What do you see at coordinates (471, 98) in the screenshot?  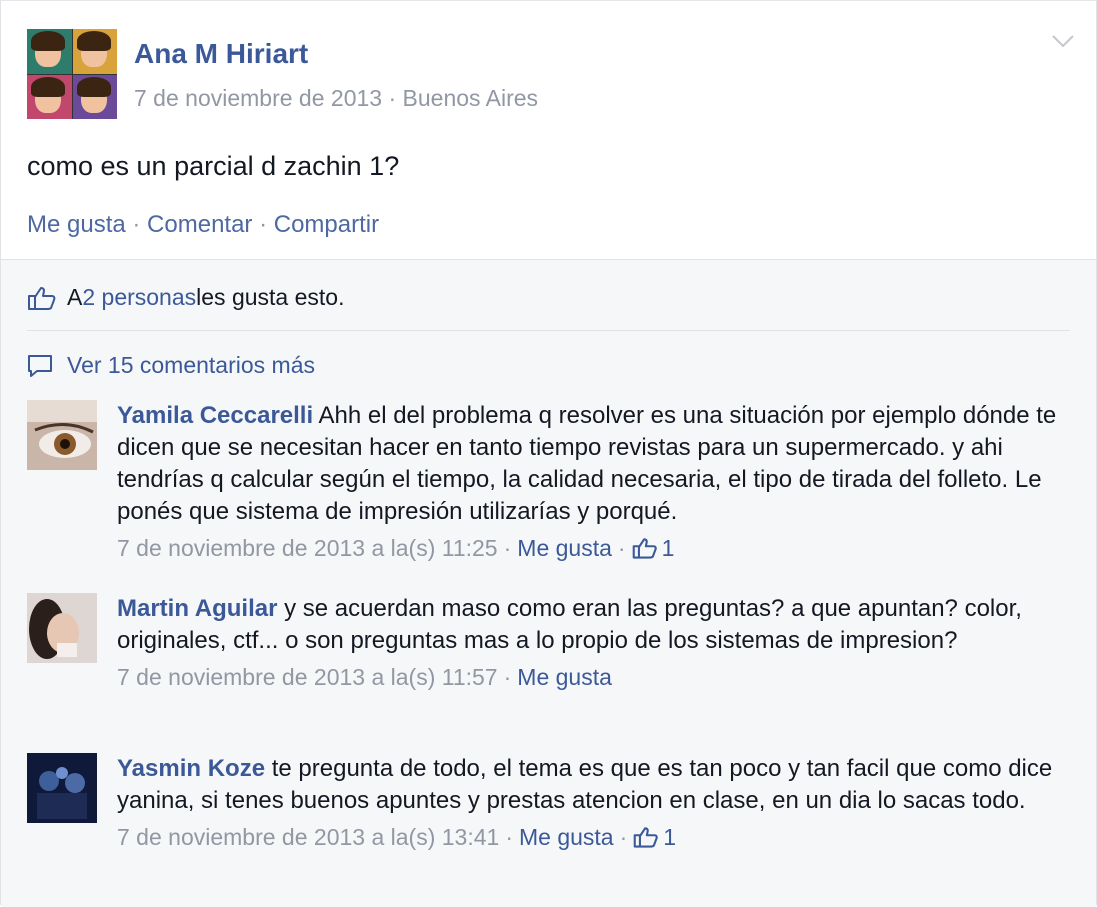 I see `post-location-link: Buenos Aires` at bounding box center [471, 98].